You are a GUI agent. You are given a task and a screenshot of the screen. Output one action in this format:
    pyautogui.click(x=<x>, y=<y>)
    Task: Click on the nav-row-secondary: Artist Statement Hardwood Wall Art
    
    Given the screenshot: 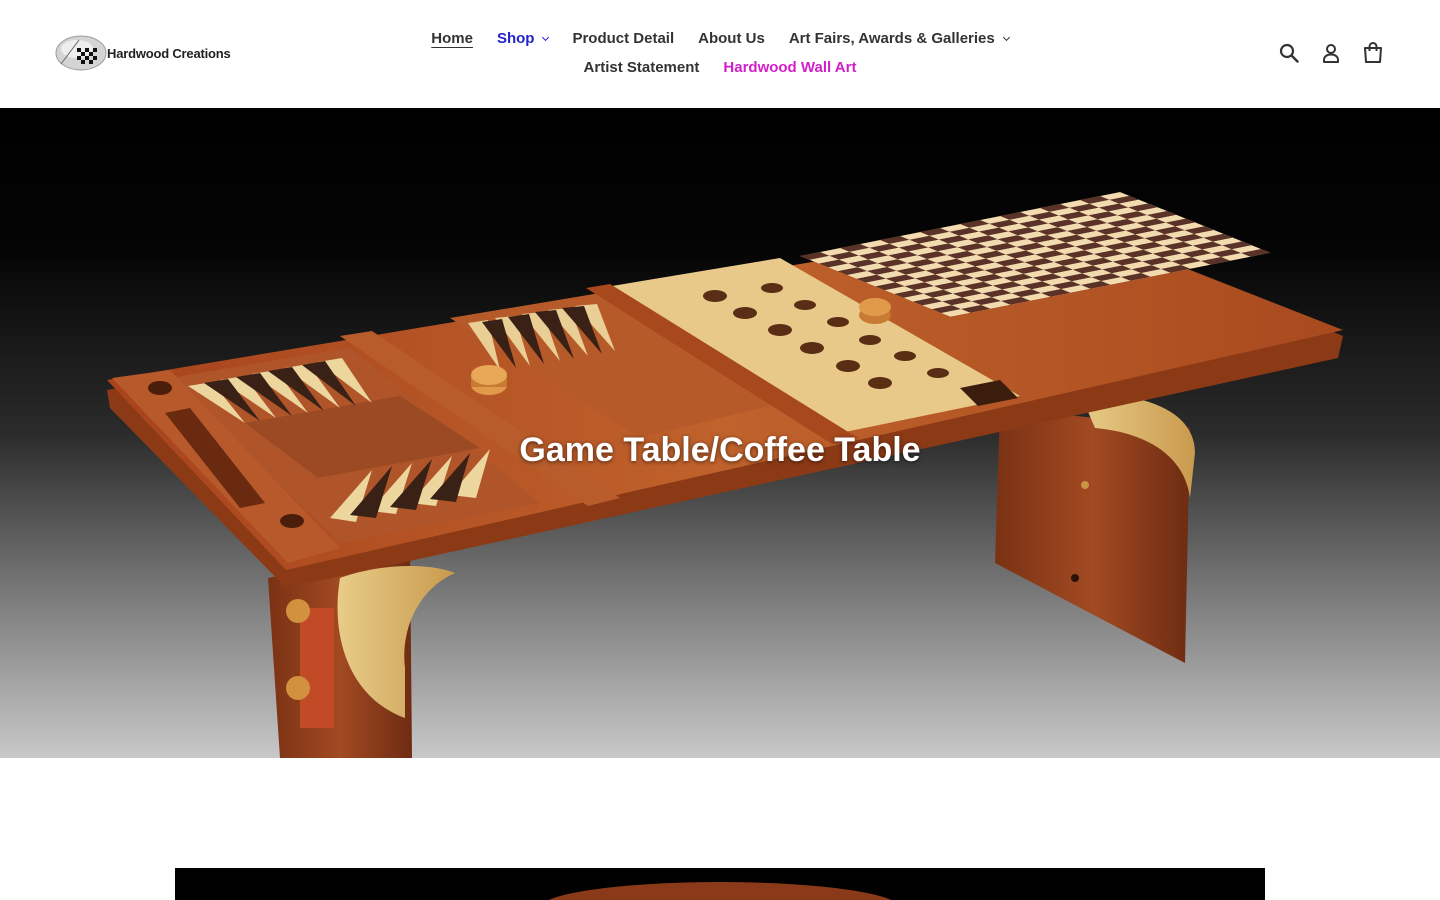 What is the action you would take?
    pyautogui.click(x=720, y=67)
    